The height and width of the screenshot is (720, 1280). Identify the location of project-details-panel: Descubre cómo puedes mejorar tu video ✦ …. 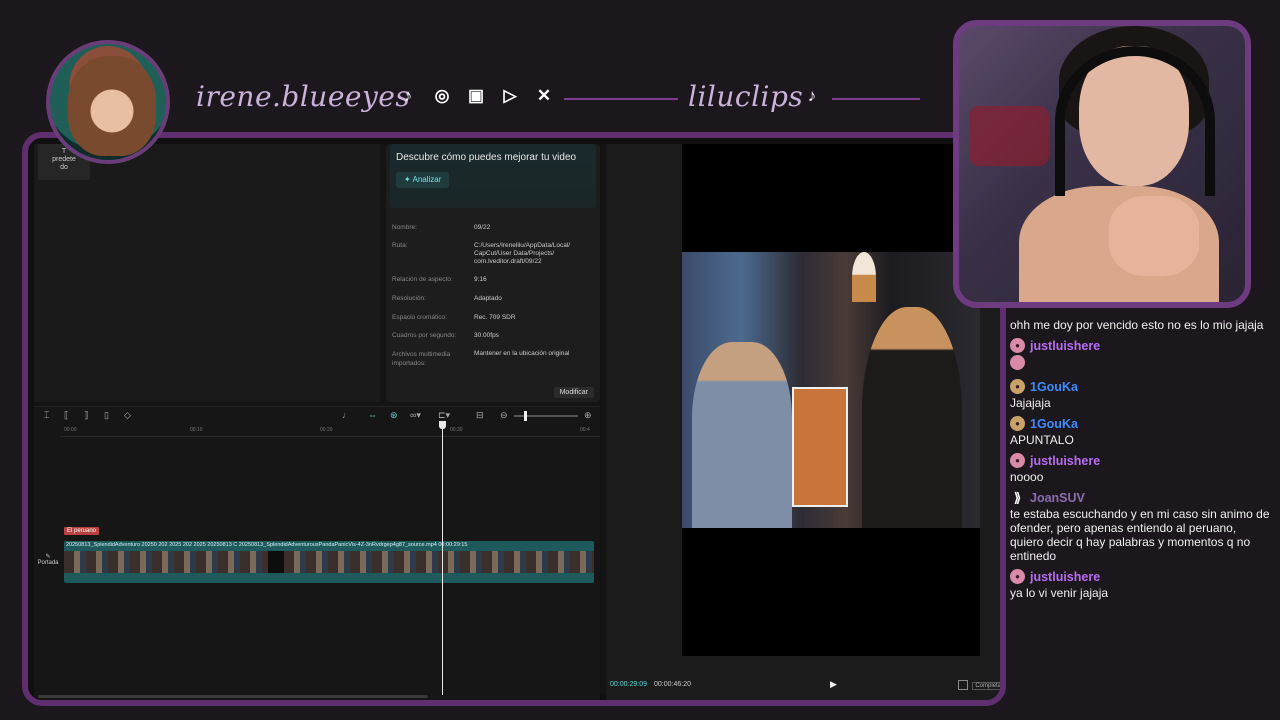
(493, 273).